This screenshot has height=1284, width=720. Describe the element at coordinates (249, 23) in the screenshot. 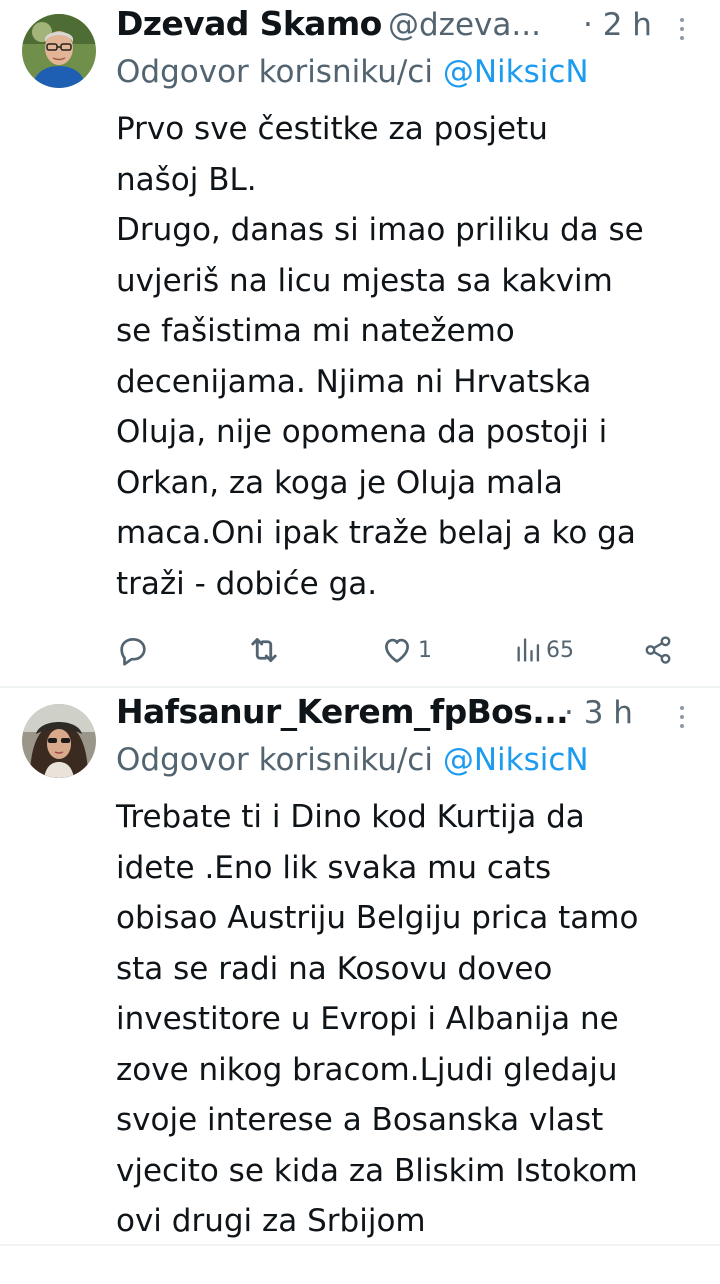

I see `author-name: Dzevad Skamo` at that location.